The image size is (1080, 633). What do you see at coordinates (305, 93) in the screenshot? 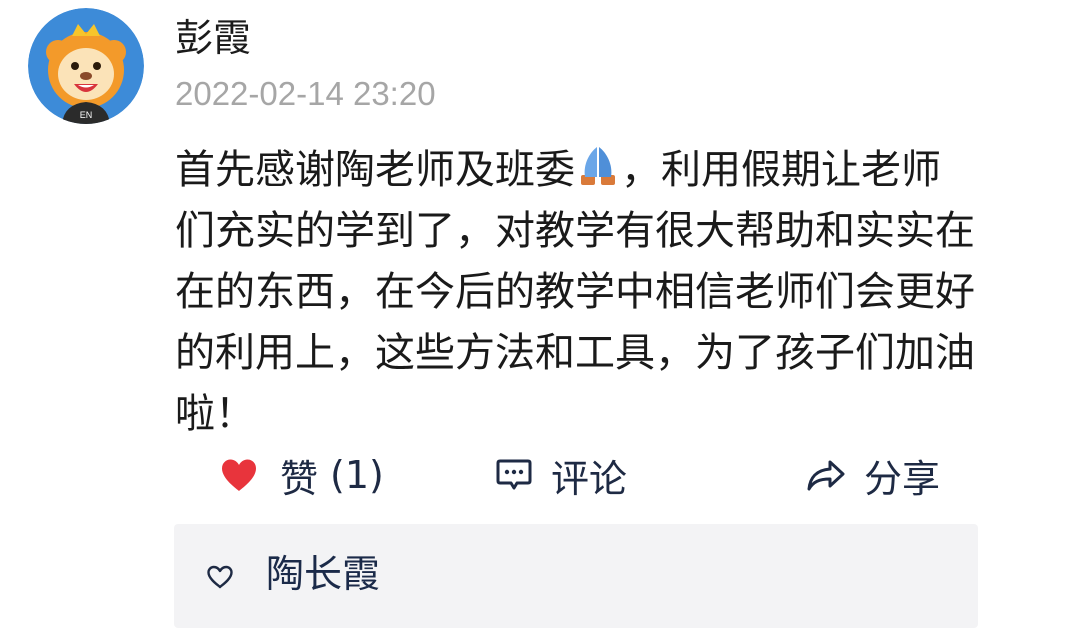
I see `post-timestamp: 2022-02-14 23:20` at bounding box center [305, 93].